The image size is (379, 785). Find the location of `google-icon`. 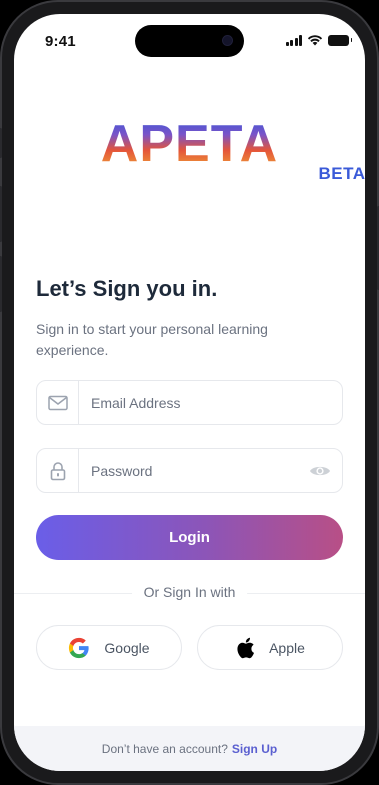

google-icon is located at coordinates (79, 647).